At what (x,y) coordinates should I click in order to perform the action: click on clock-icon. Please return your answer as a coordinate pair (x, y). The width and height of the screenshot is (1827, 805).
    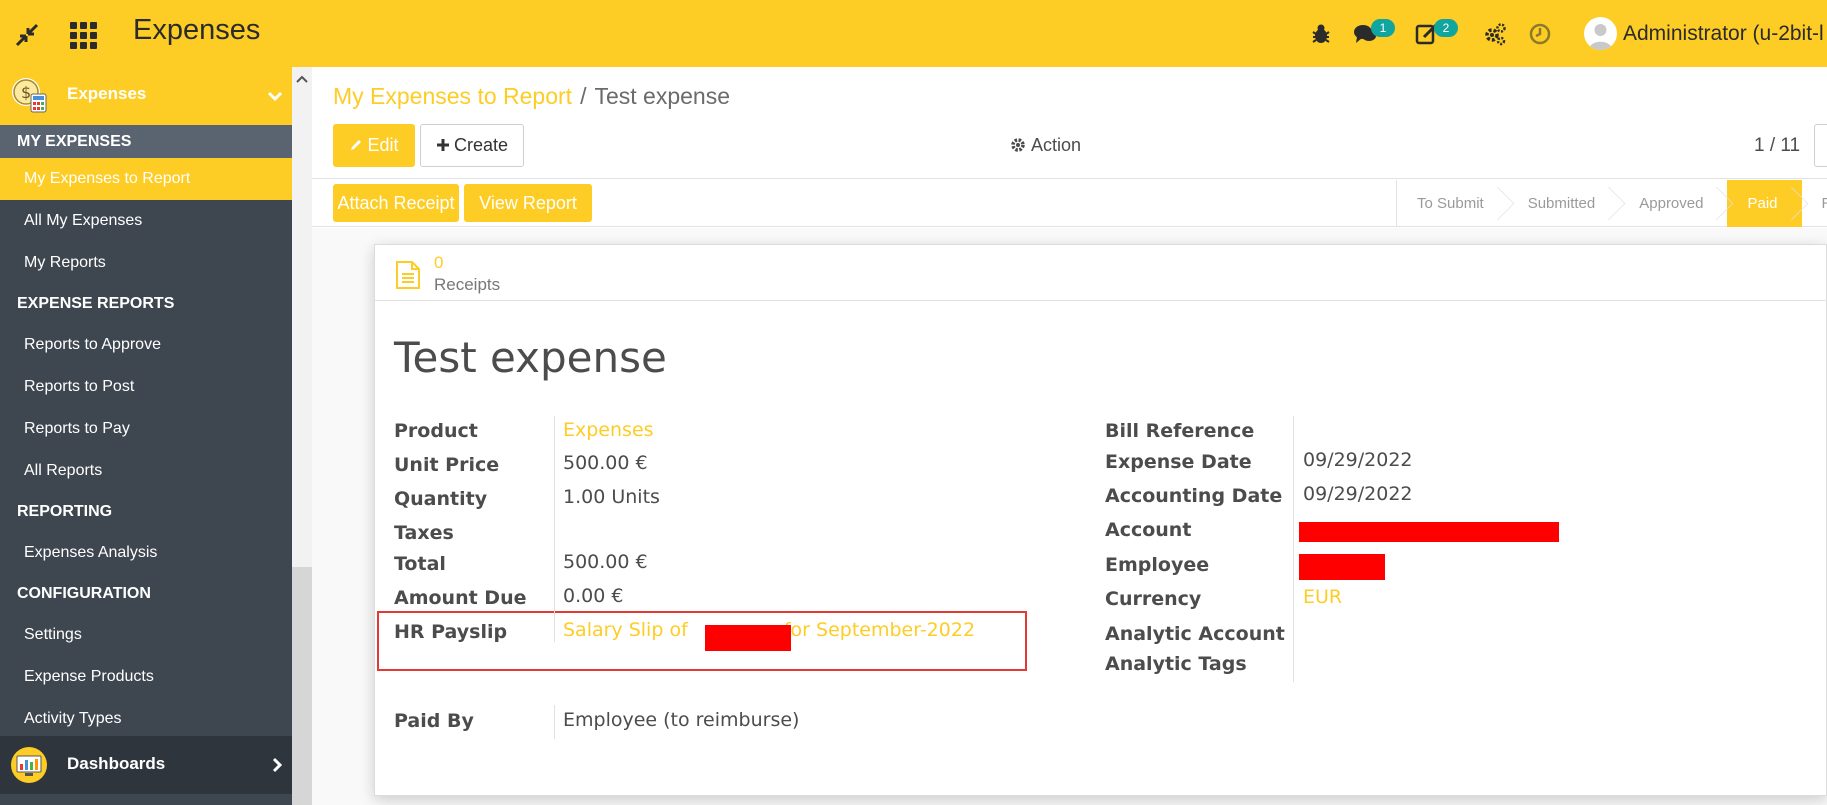
    Looking at the image, I should click on (1540, 34).